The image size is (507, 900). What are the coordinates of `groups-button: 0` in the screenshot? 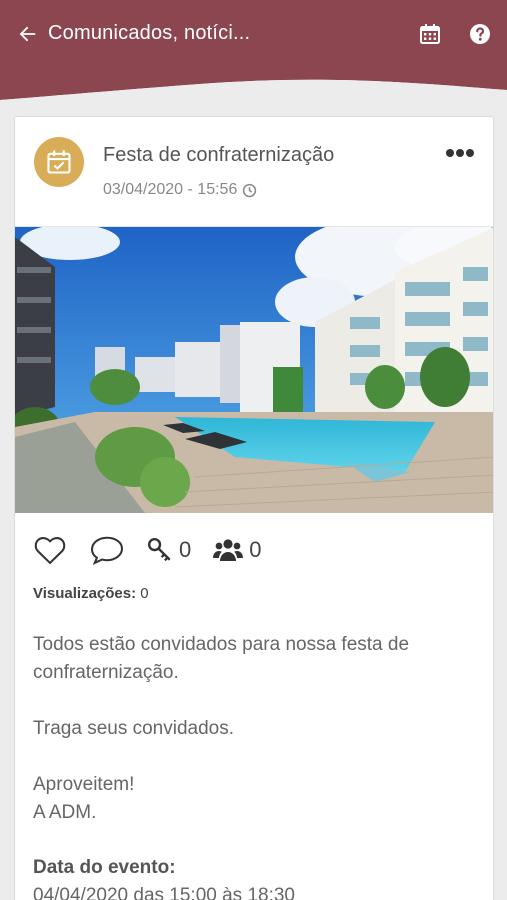 It's located at (237, 550).